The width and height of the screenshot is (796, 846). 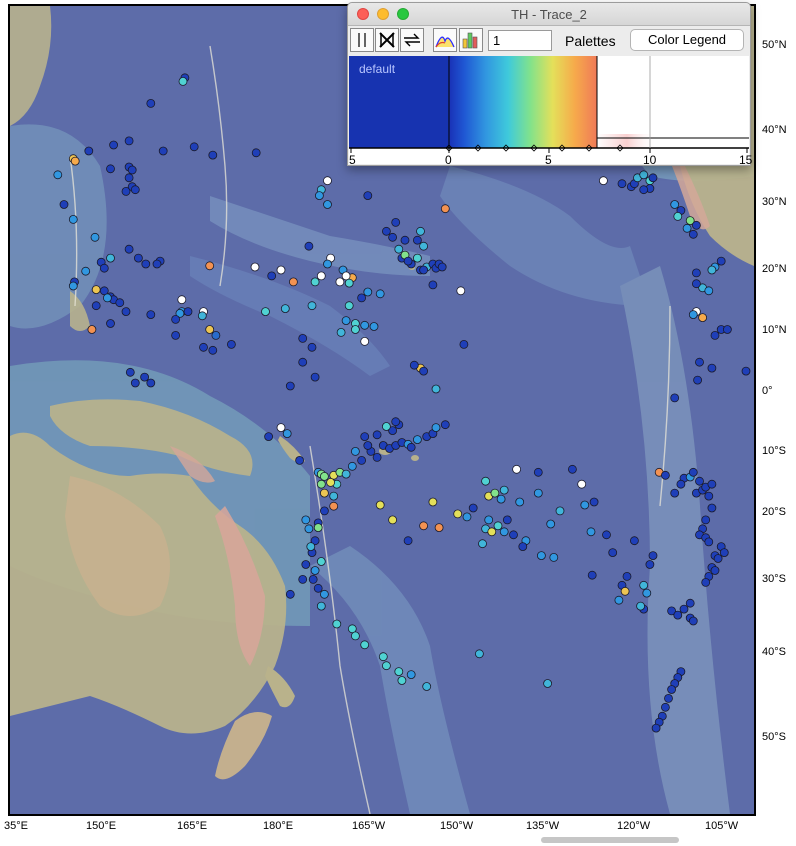 What do you see at coordinates (520, 40) in the screenshot?
I see `level-input: 1` at bounding box center [520, 40].